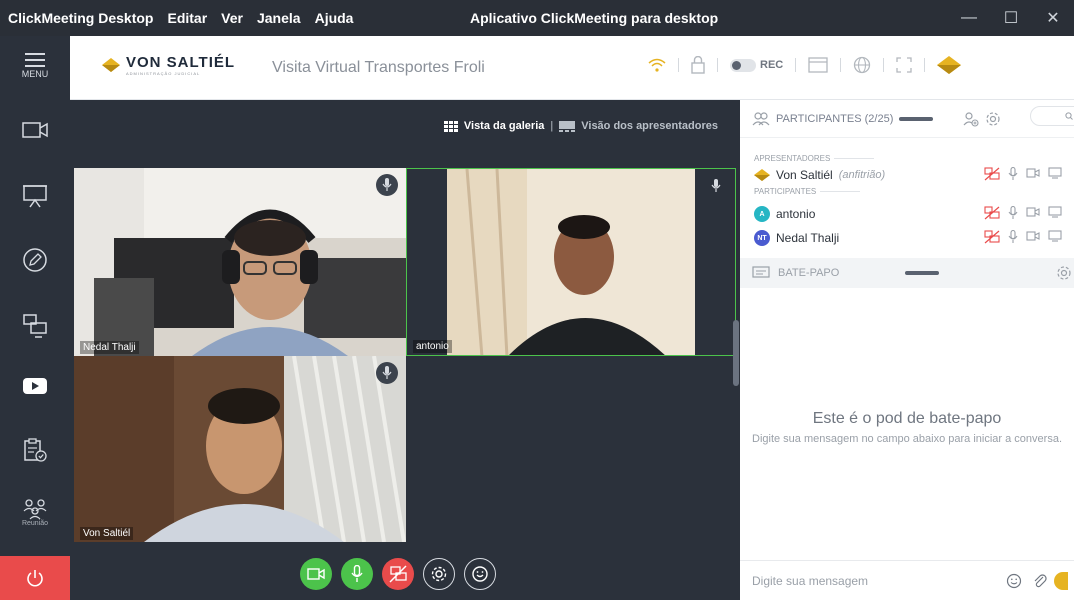  I want to click on pencil-circle-icon, so click(35, 260).